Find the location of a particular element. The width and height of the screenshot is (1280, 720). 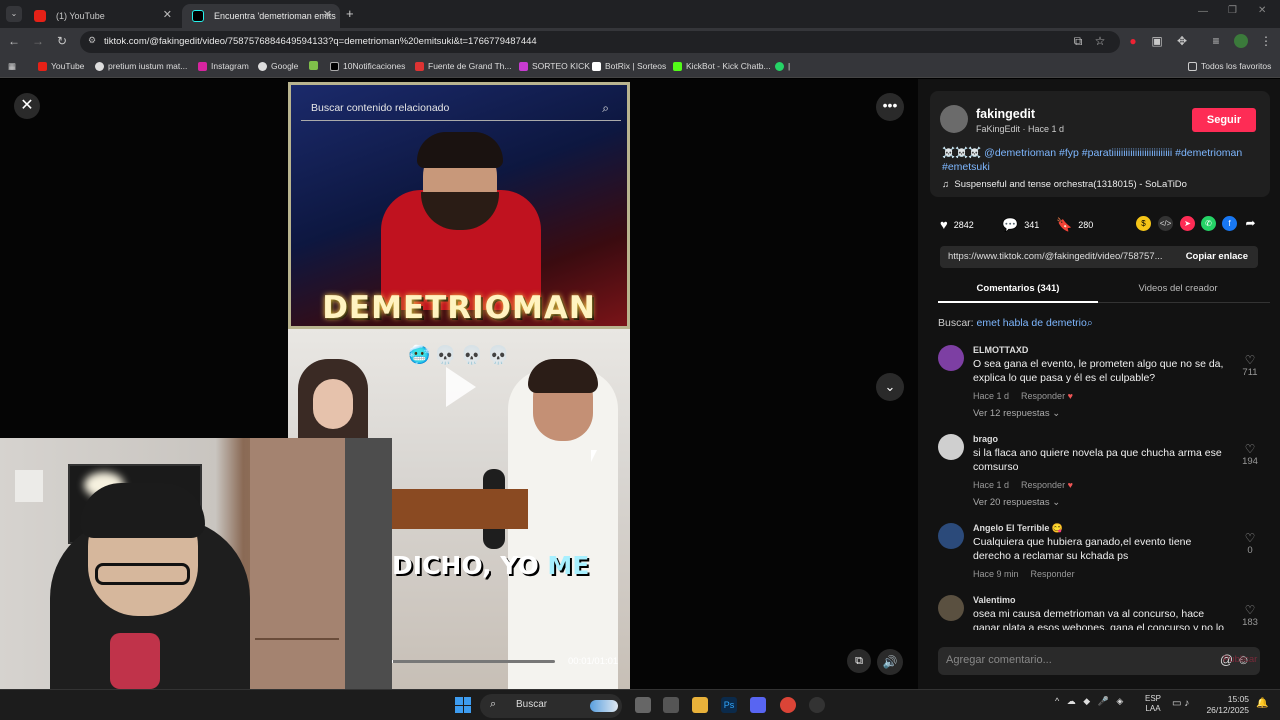

bookmark-whatsapp: | is located at coordinates (782, 66).